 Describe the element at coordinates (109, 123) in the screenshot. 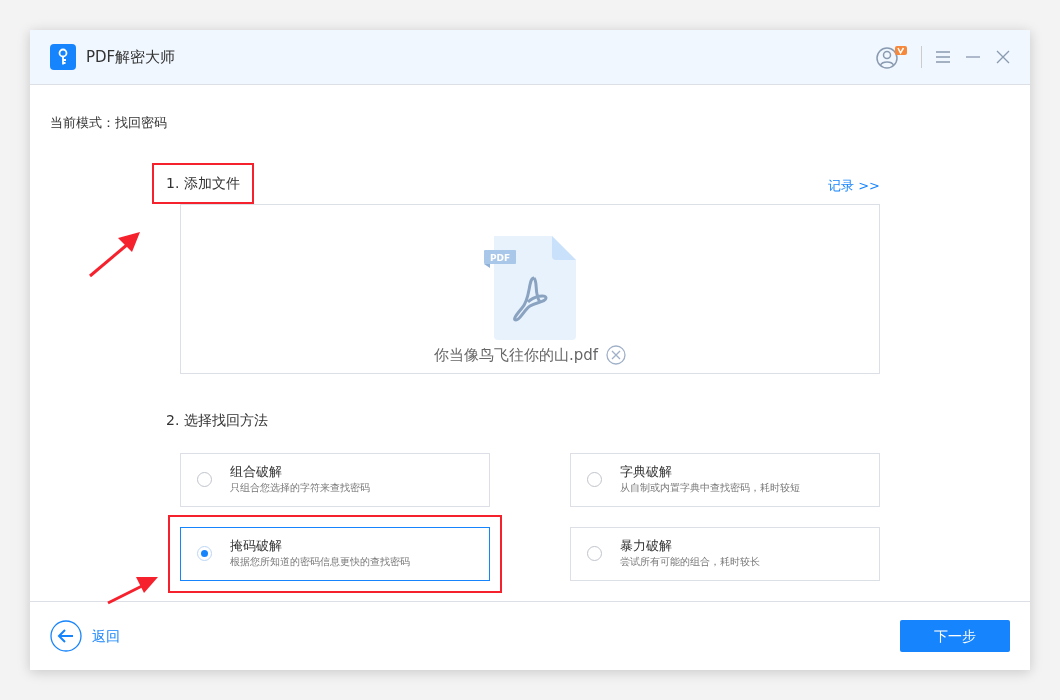

I see `mode-label: 当前模式：找回密码` at that location.